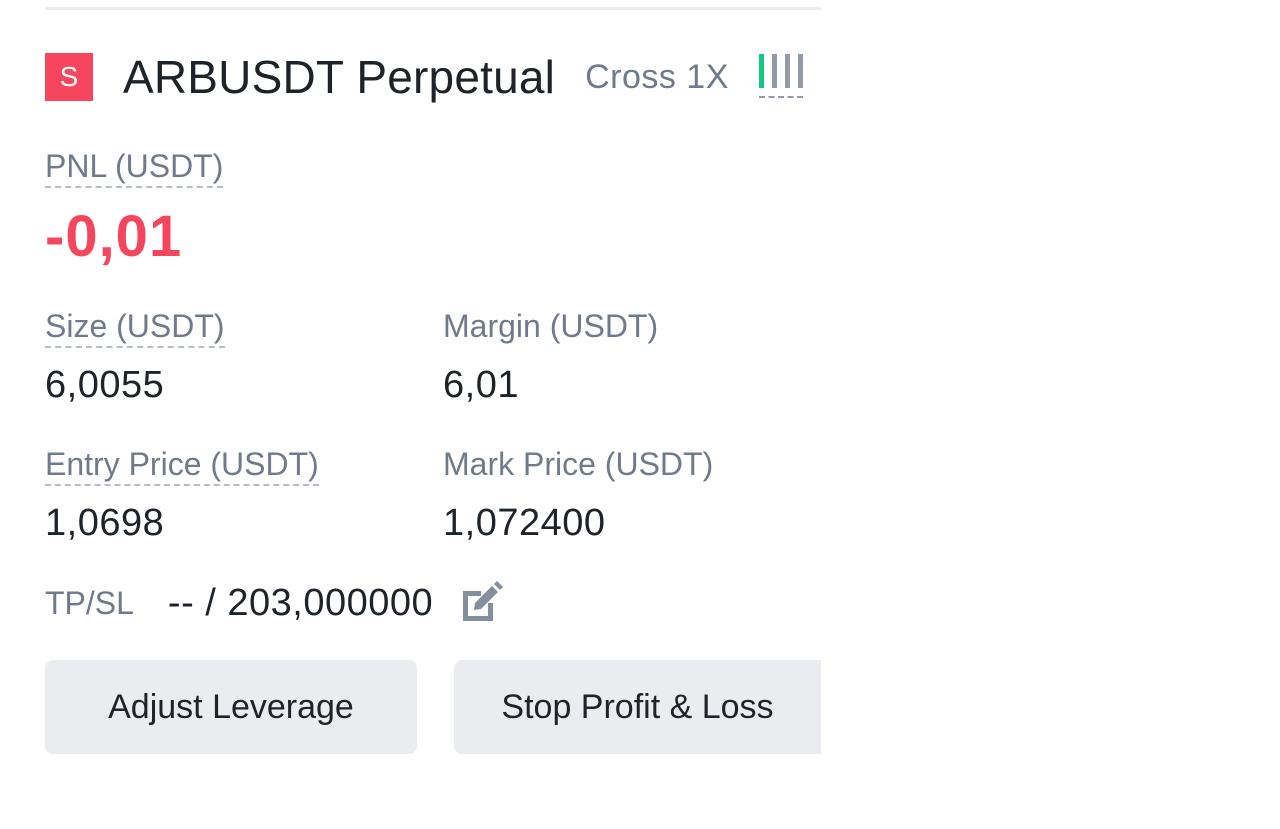 Image resolution: width=1280 pixels, height=829 pixels. I want to click on size-label-text: Size (USDT), so click(135, 328).